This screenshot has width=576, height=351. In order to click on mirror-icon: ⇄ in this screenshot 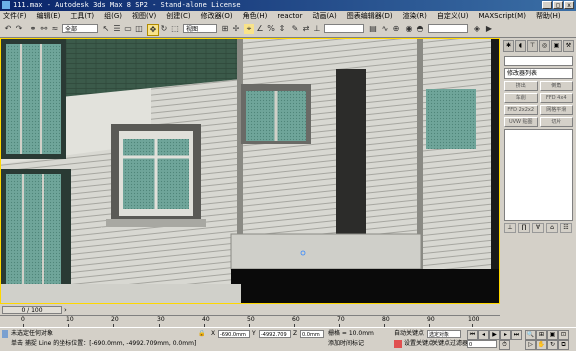, I will do `click(306, 29)`.